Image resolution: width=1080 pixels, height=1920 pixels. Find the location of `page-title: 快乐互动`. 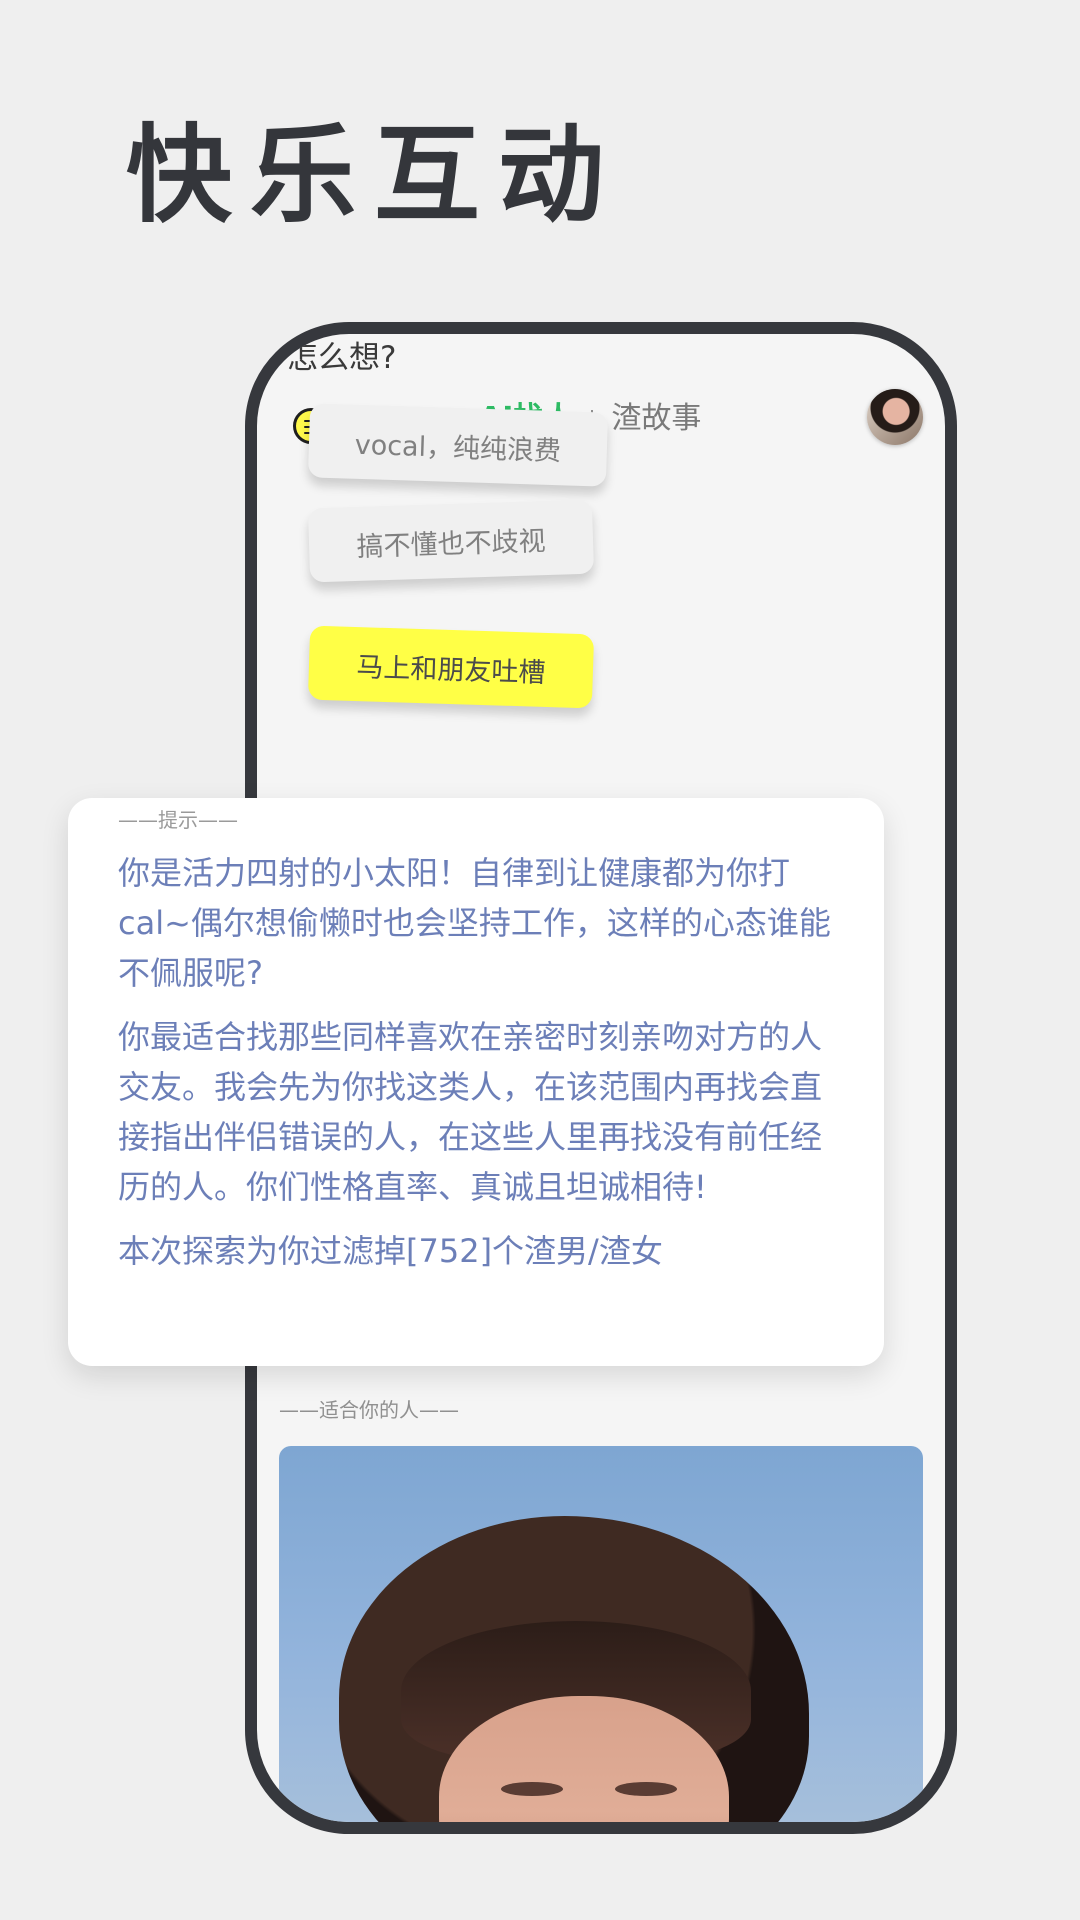

page-title: 快乐互动 is located at coordinates (374, 175).